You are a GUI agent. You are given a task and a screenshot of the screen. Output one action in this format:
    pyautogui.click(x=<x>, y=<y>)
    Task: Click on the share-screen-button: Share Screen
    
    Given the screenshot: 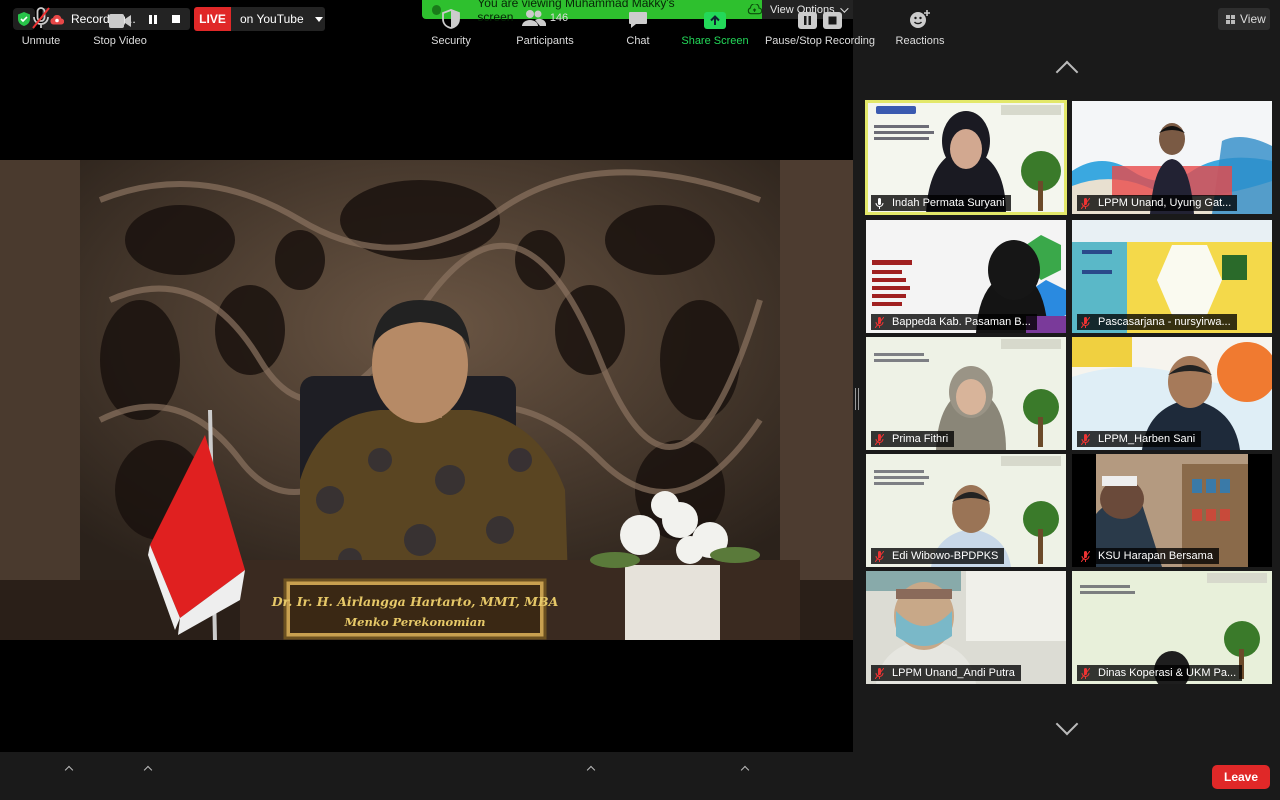 What is the action you would take?
    pyautogui.click(x=715, y=24)
    